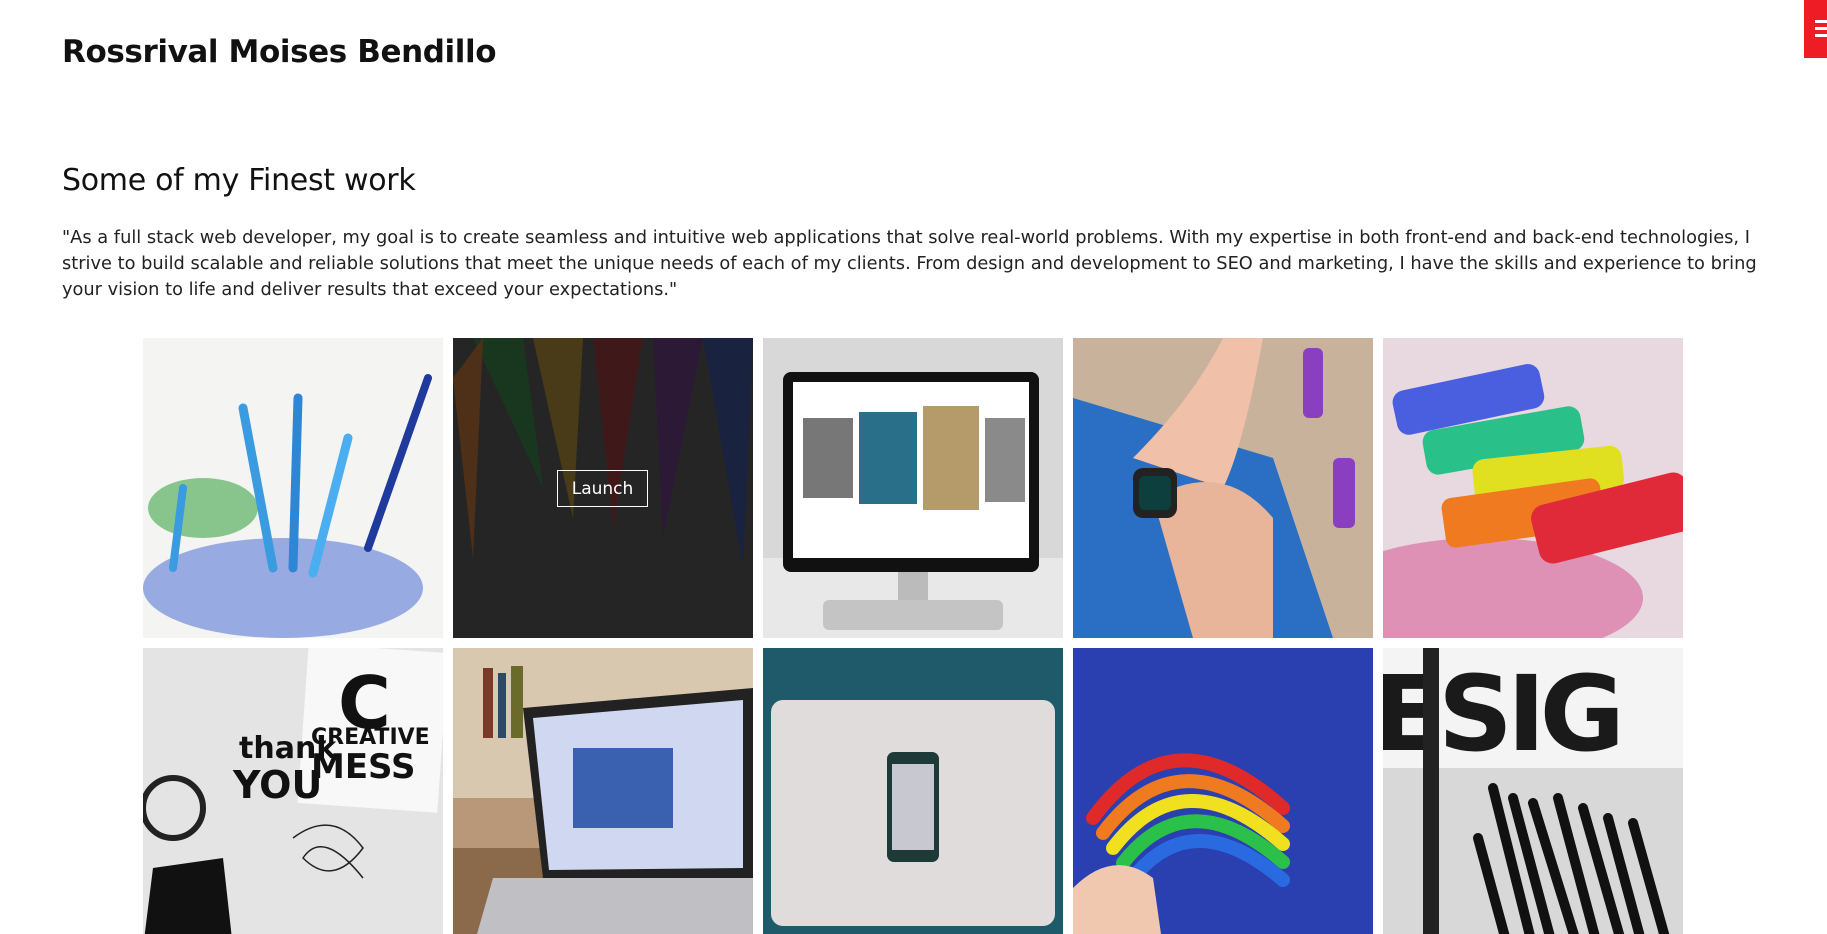 Image resolution: width=1827 pixels, height=934 pixels. I want to click on portfolio-item-design-pencils: ESIG, so click(1533, 791).